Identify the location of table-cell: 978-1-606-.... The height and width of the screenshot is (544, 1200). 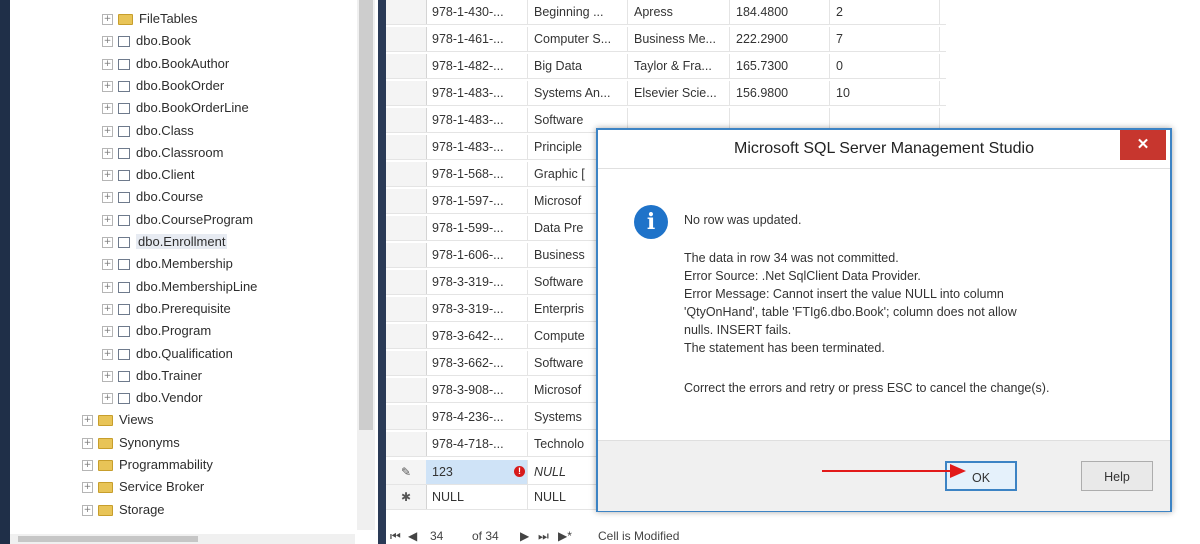
(477, 255).